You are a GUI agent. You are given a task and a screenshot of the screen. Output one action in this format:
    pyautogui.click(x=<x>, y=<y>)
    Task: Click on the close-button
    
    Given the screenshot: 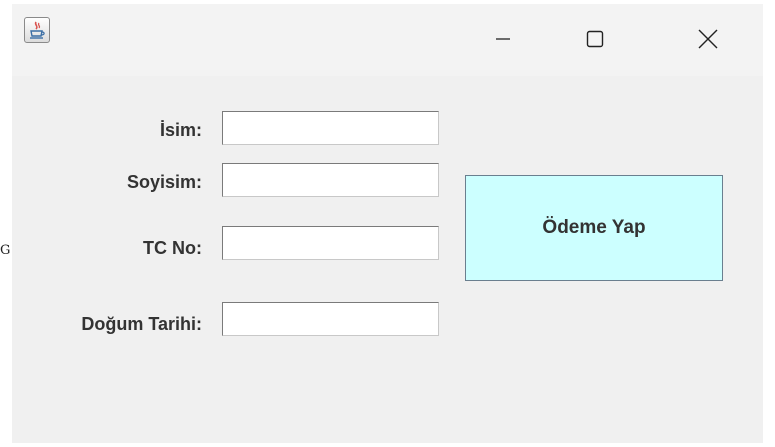 What is the action you would take?
    pyautogui.click(x=708, y=39)
    